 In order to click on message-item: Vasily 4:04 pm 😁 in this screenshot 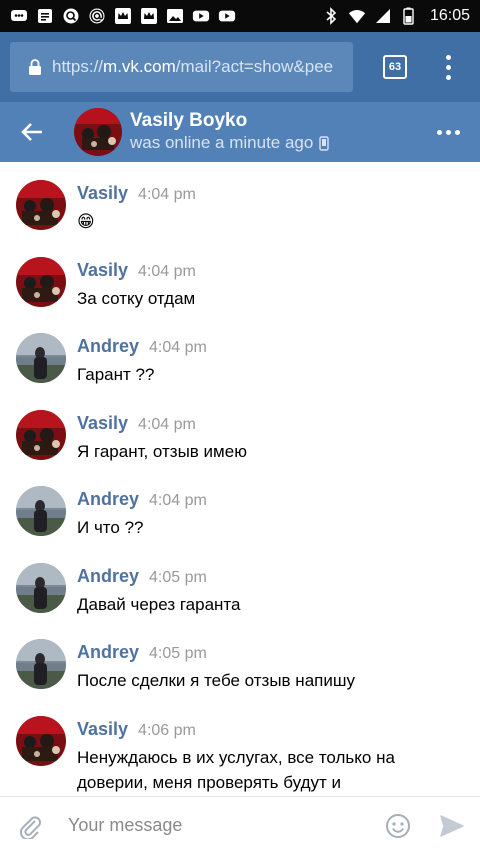, I will do `click(240, 200)`.